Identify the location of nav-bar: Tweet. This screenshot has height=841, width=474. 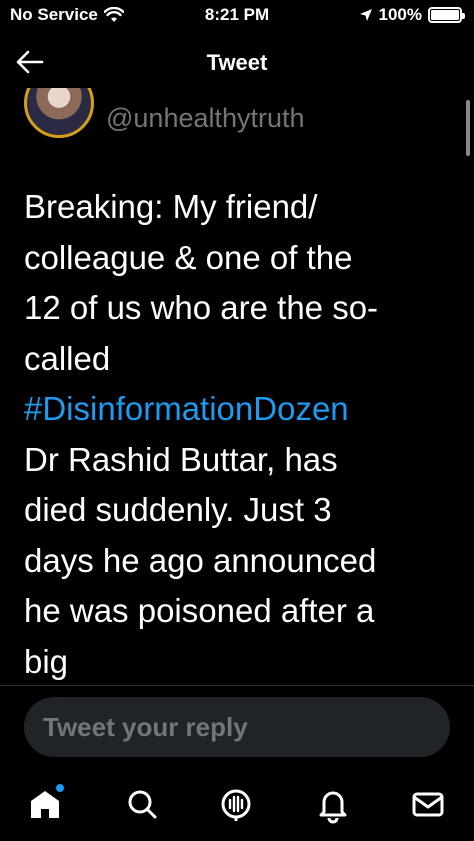
(237, 62).